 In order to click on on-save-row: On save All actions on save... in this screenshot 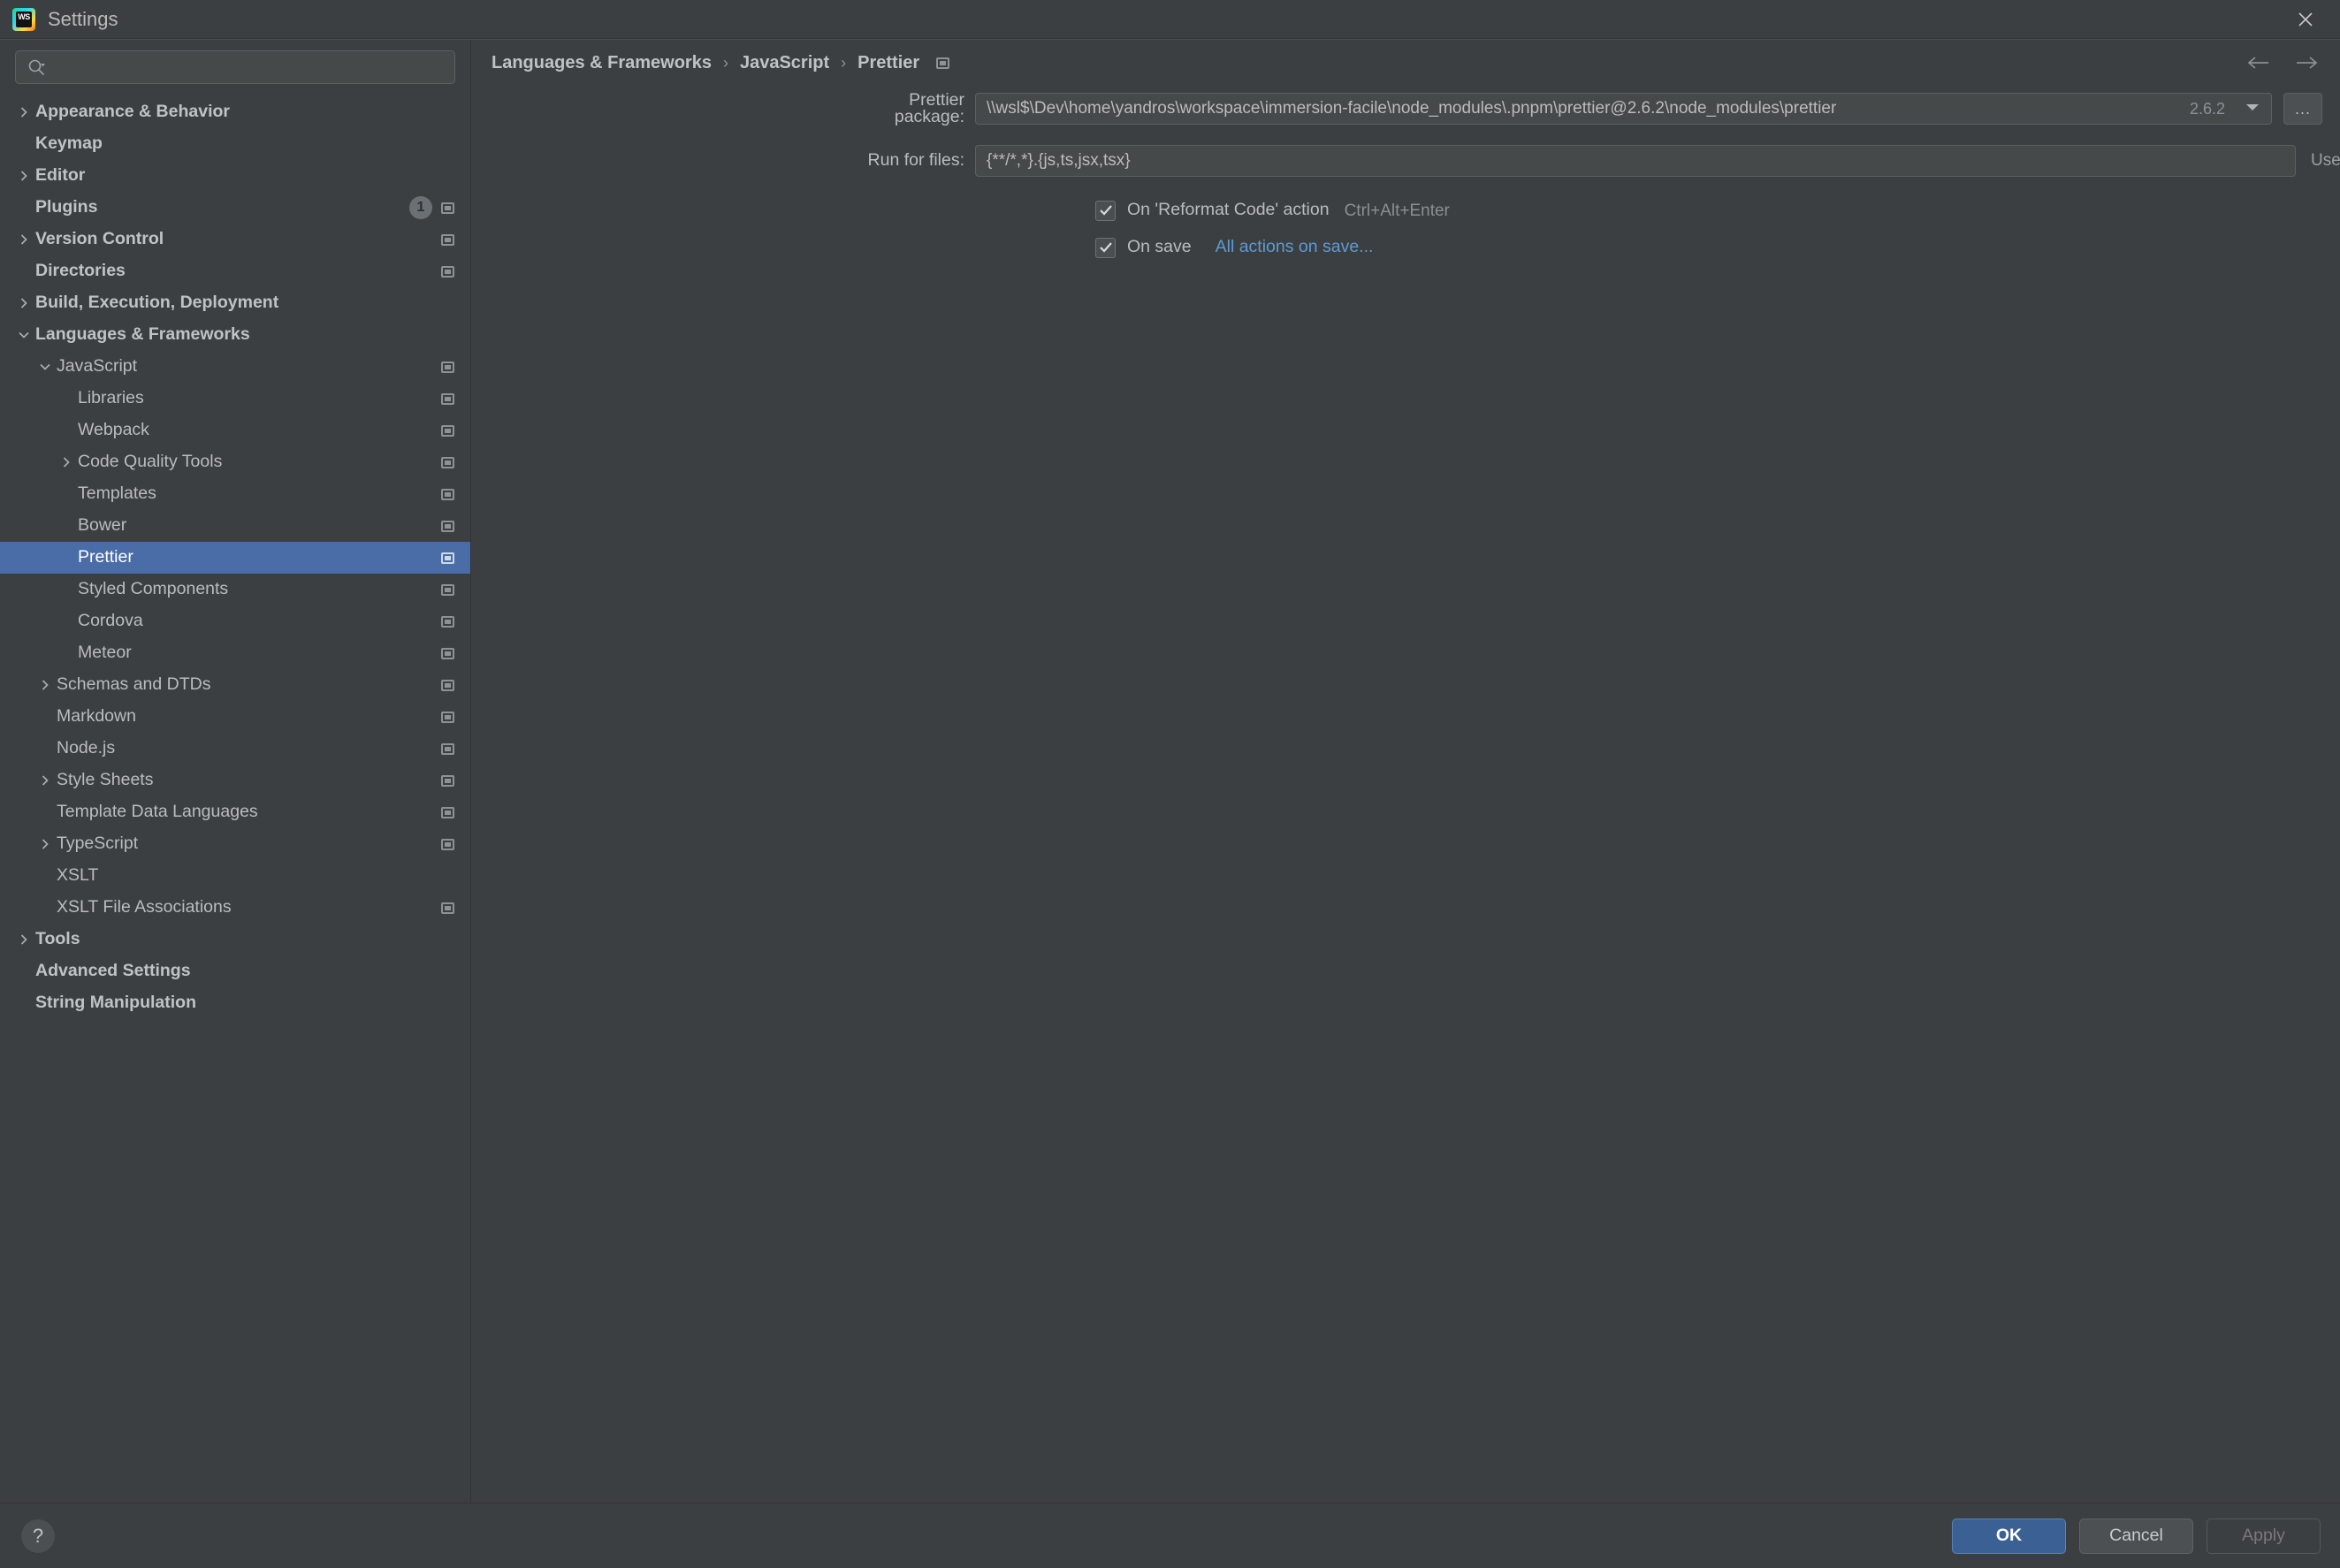, I will do `click(1717, 247)`.